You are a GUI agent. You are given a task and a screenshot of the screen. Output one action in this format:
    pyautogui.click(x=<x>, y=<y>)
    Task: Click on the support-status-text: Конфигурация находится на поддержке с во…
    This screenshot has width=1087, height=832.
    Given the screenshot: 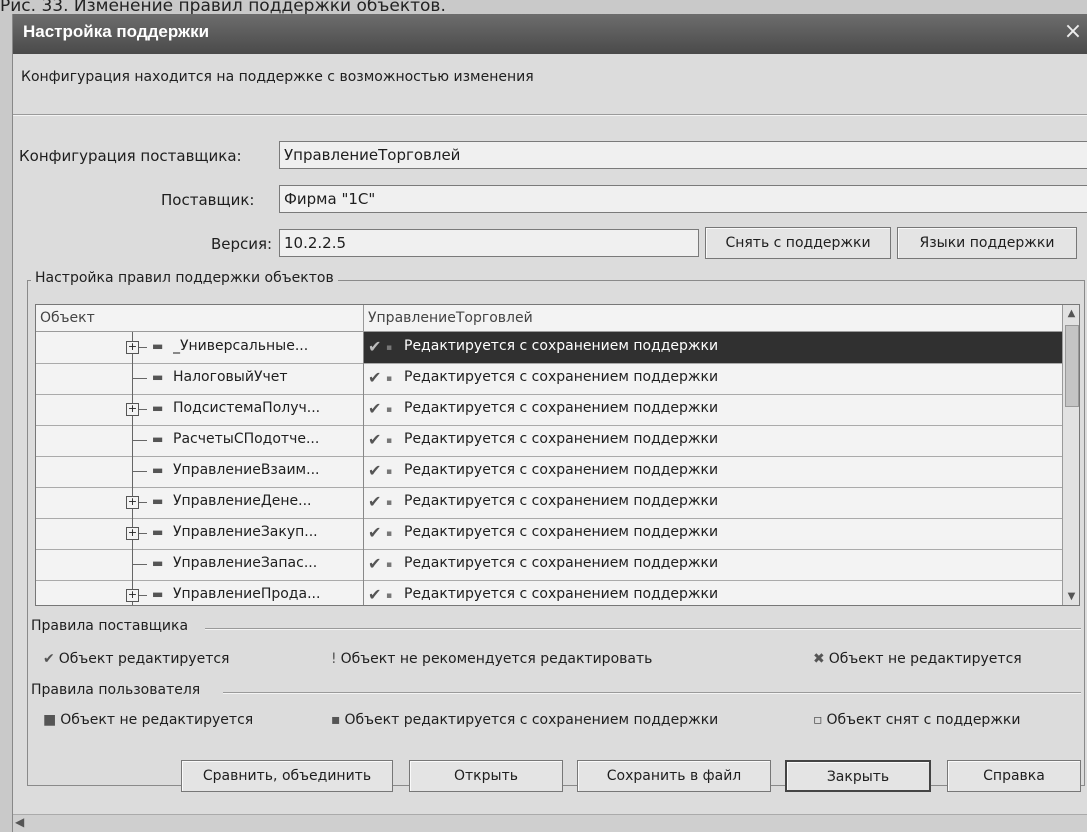 What is the action you would take?
    pyautogui.click(x=277, y=77)
    